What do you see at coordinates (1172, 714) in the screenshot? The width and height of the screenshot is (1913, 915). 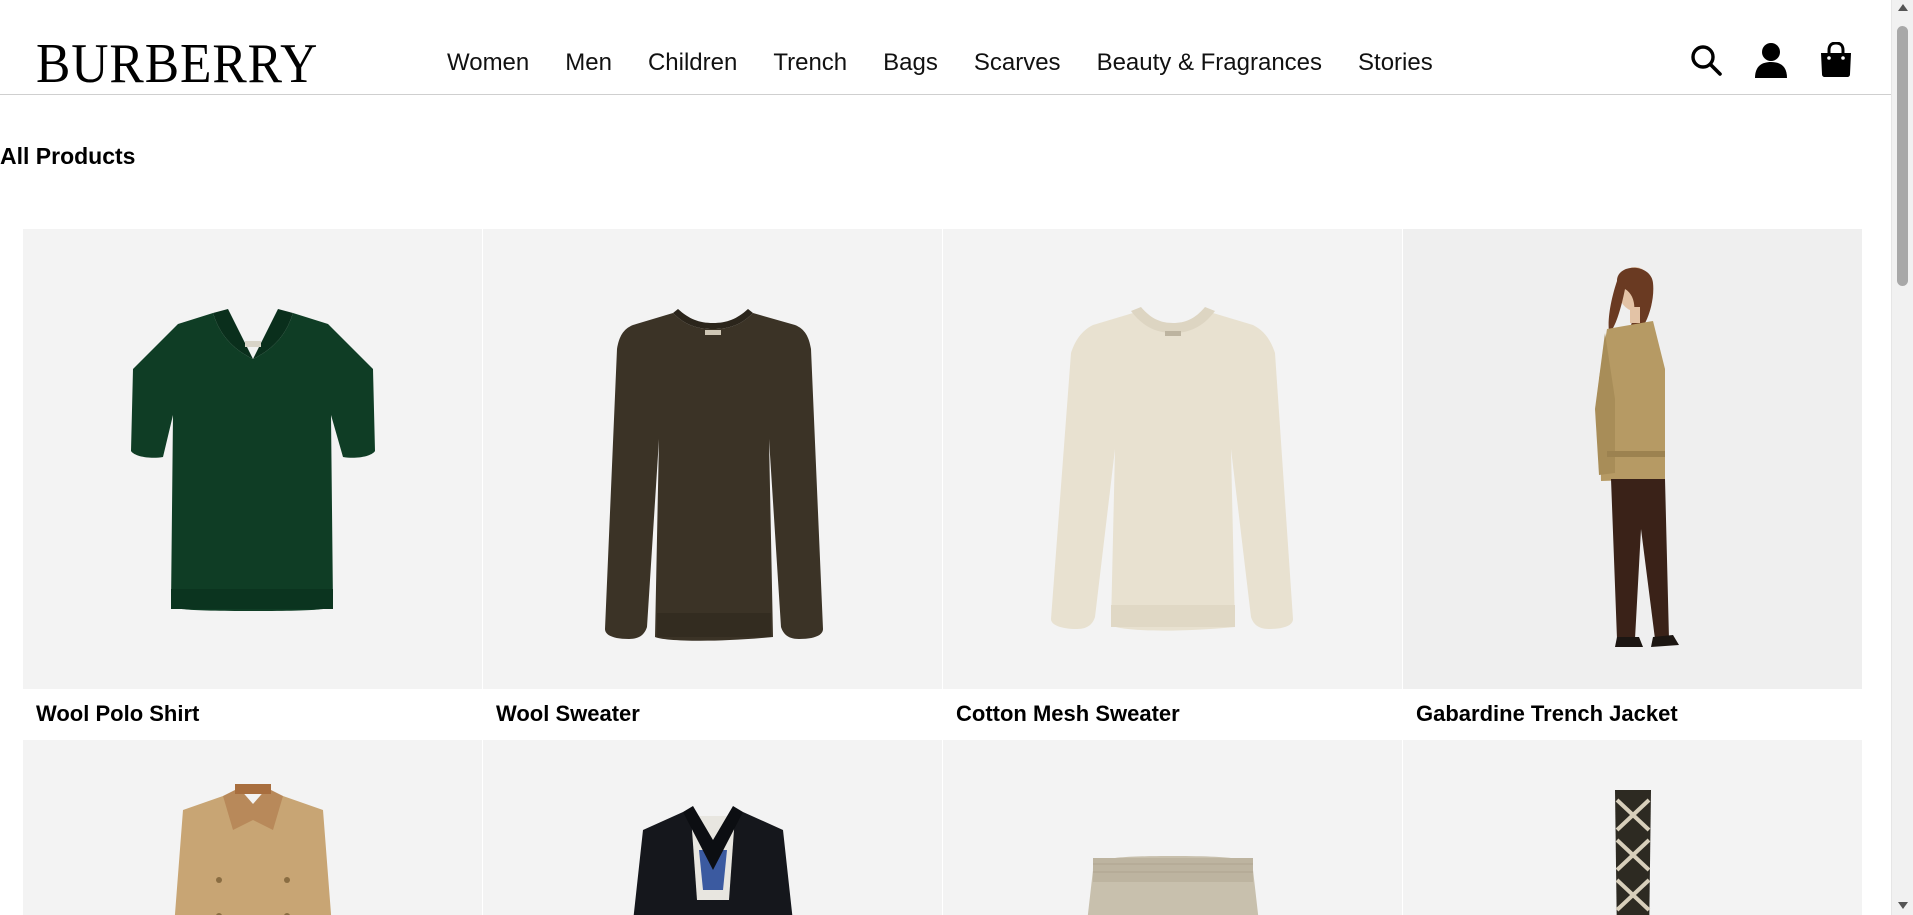 I see `product-name: Cotton Mesh Sweater` at bounding box center [1172, 714].